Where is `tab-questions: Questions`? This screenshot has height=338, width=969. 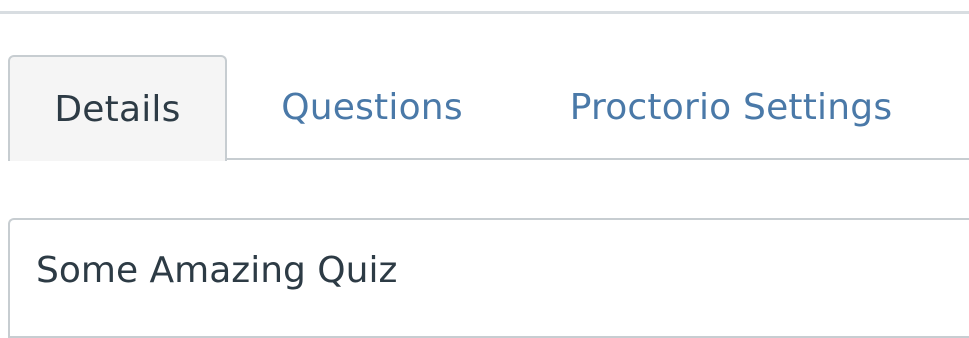
tab-questions: Questions is located at coordinates (372, 107).